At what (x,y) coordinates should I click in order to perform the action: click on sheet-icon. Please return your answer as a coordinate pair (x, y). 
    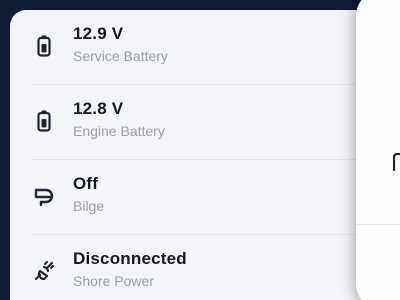
    Looking at the image, I should click on (396, 162).